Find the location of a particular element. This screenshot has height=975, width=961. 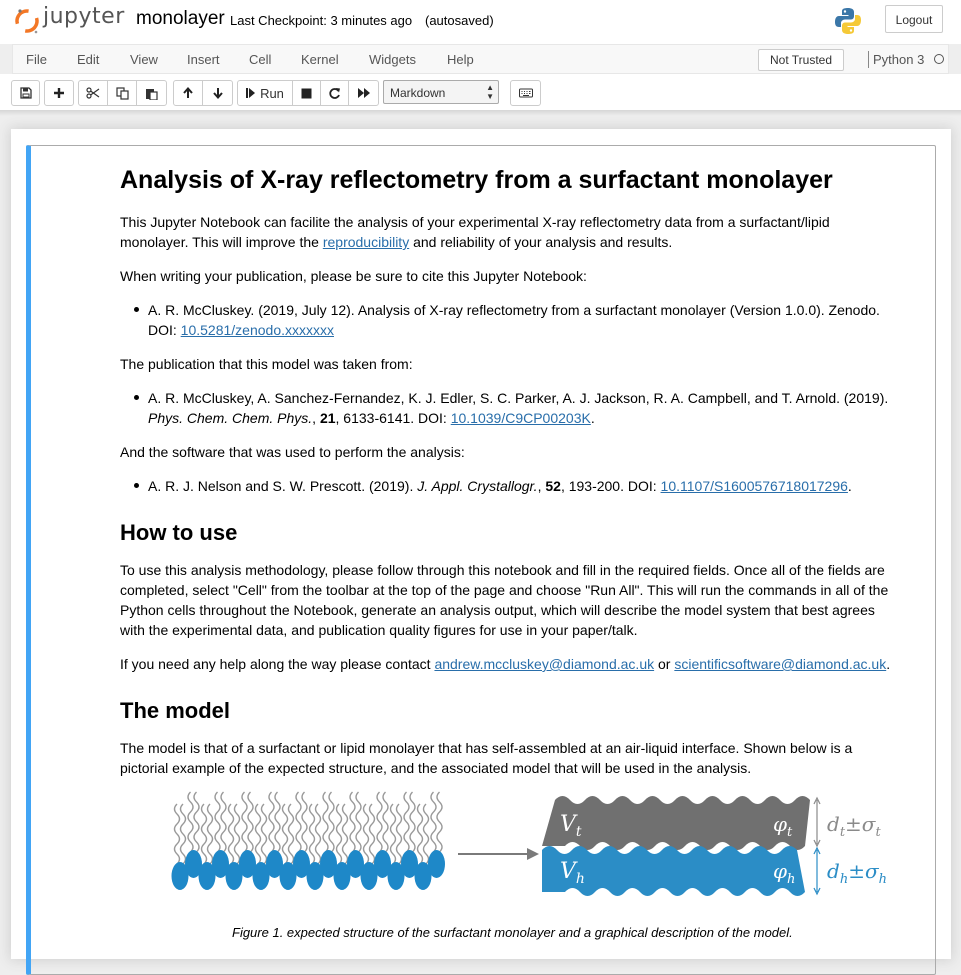

cut-button is located at coordinates (93, 93).